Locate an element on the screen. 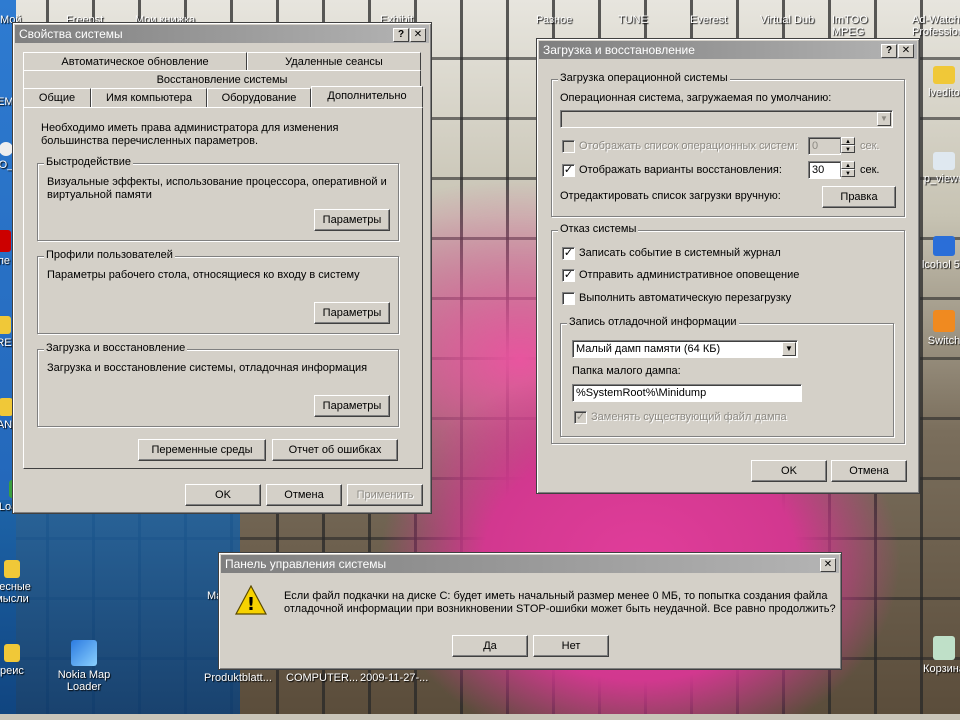 This screenshot has height=720, width=960. send-alert-label: Отправить административное оповещение is located at coordinates (689, 275).